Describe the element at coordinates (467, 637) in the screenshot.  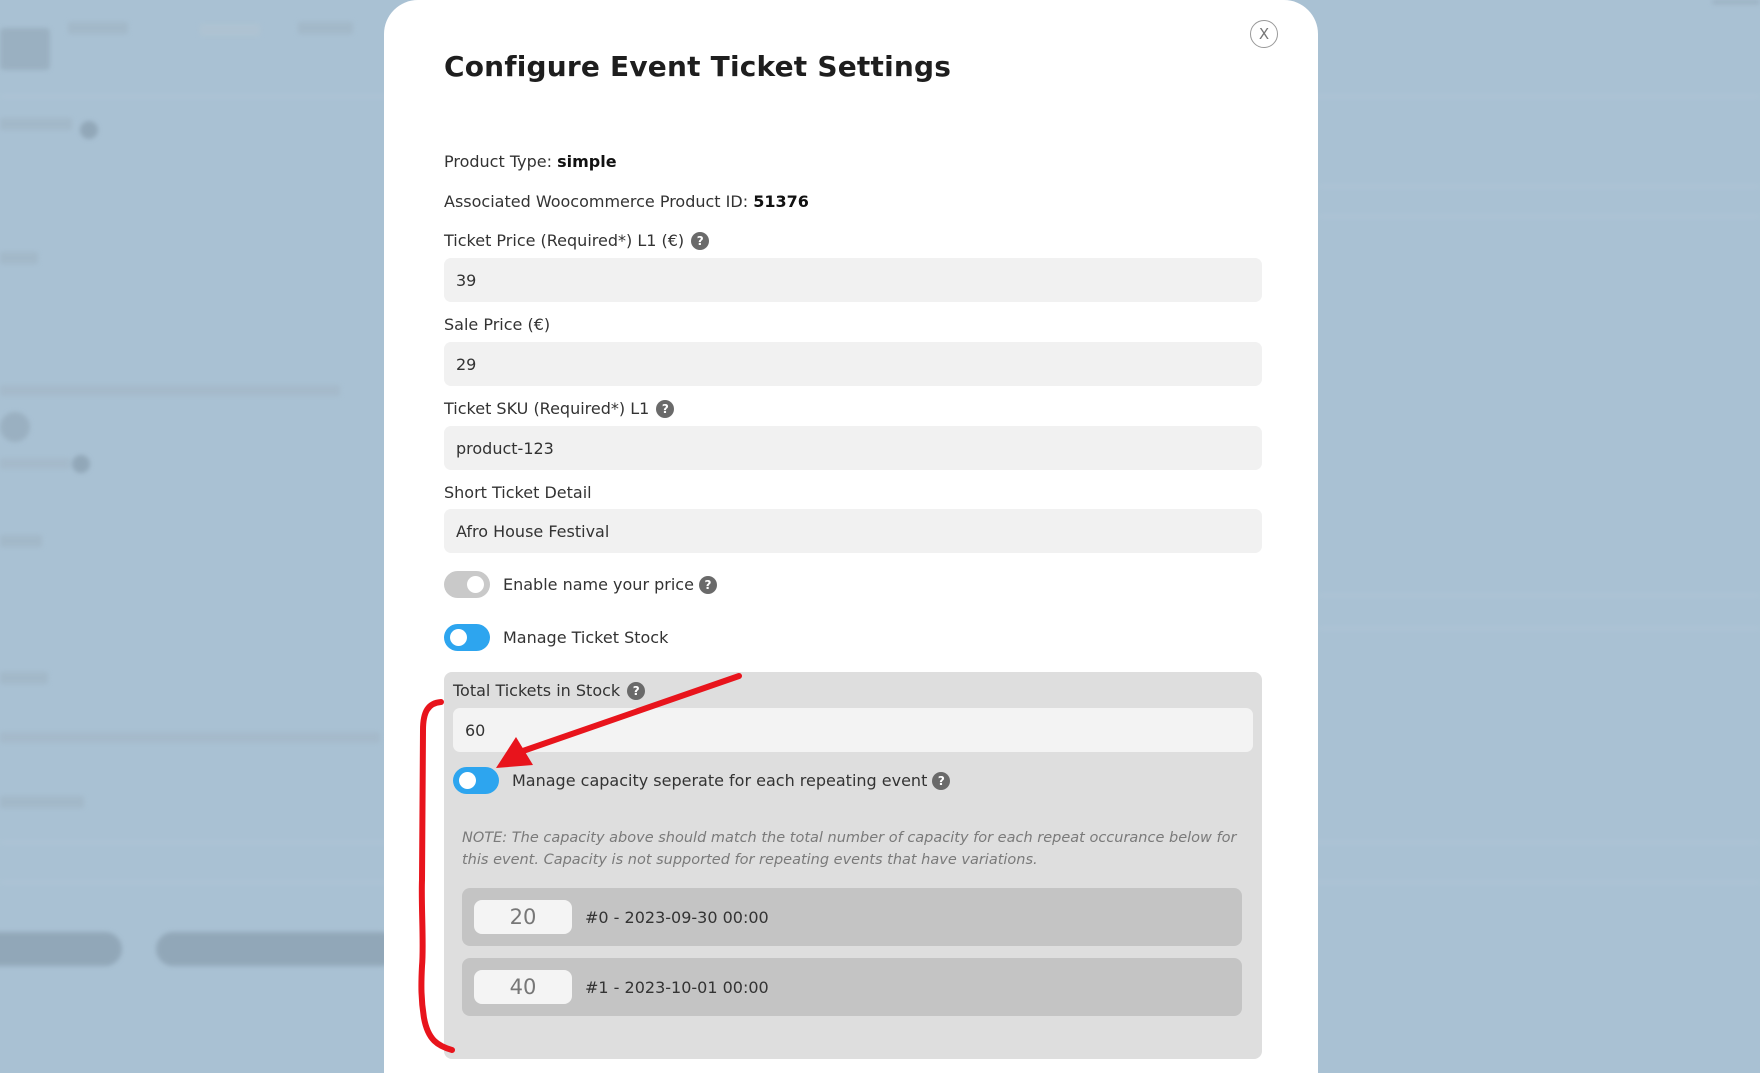
I see `manage-stock-toggle` at that location.